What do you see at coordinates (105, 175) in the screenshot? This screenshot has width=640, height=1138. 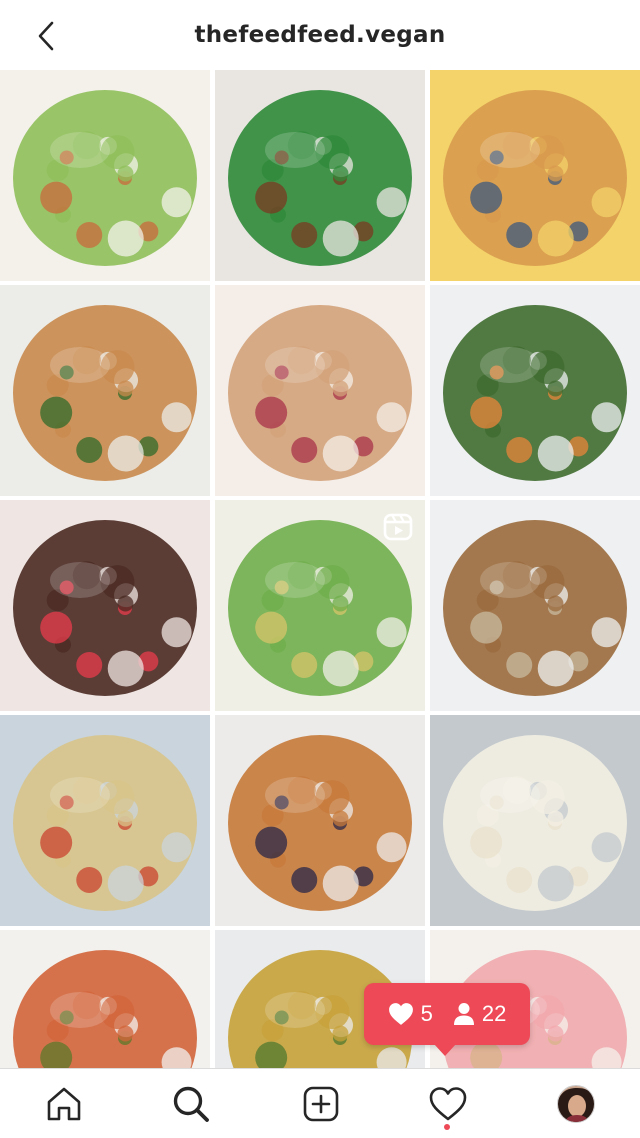 I see `post-edamame-veggie-bowl` at bounding box center [105, 175].